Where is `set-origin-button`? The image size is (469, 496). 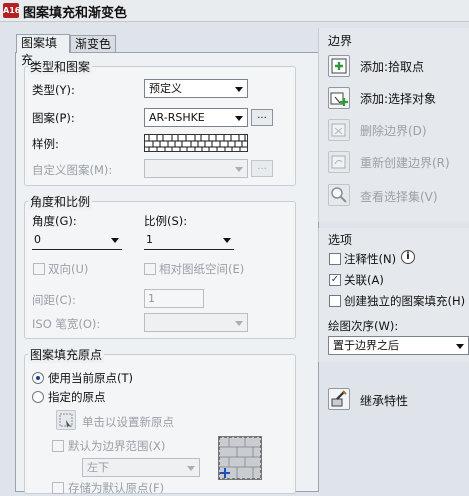 set-origin-button is located at coordinates (66, 420).